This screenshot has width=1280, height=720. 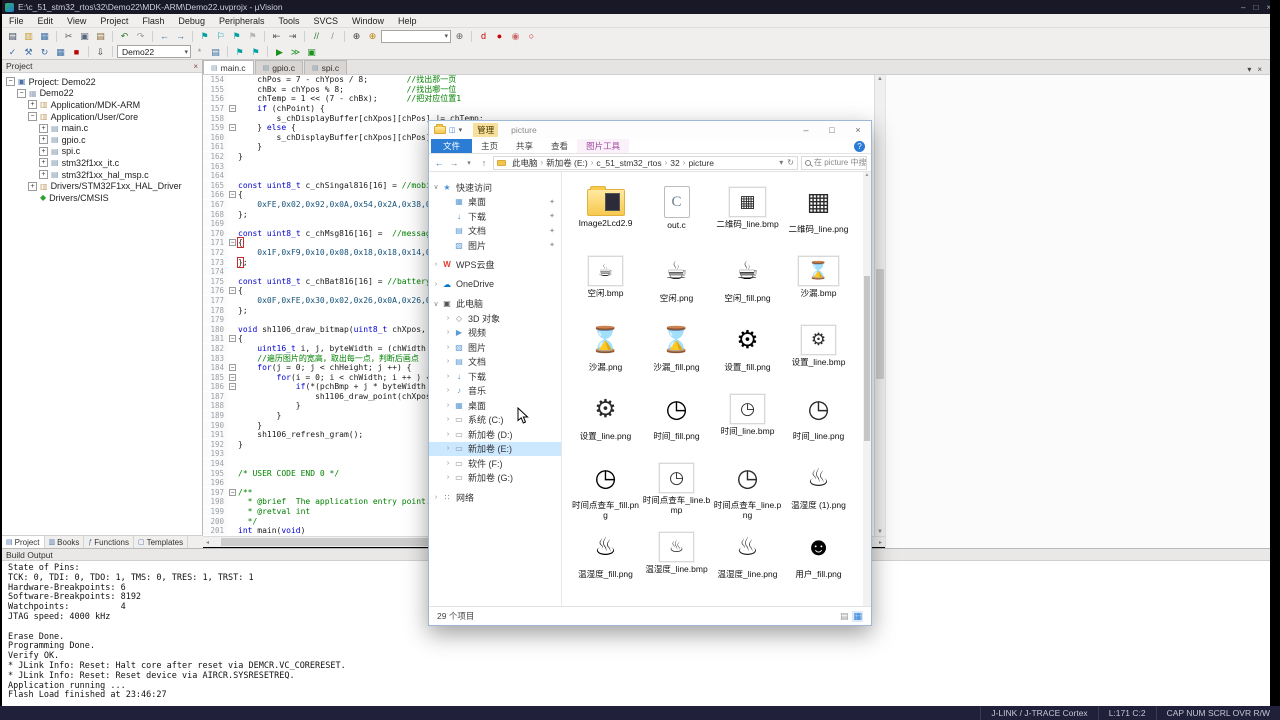 I want to click on file-item: ☻ 用户_fill.png, so click(x=818, y=559).